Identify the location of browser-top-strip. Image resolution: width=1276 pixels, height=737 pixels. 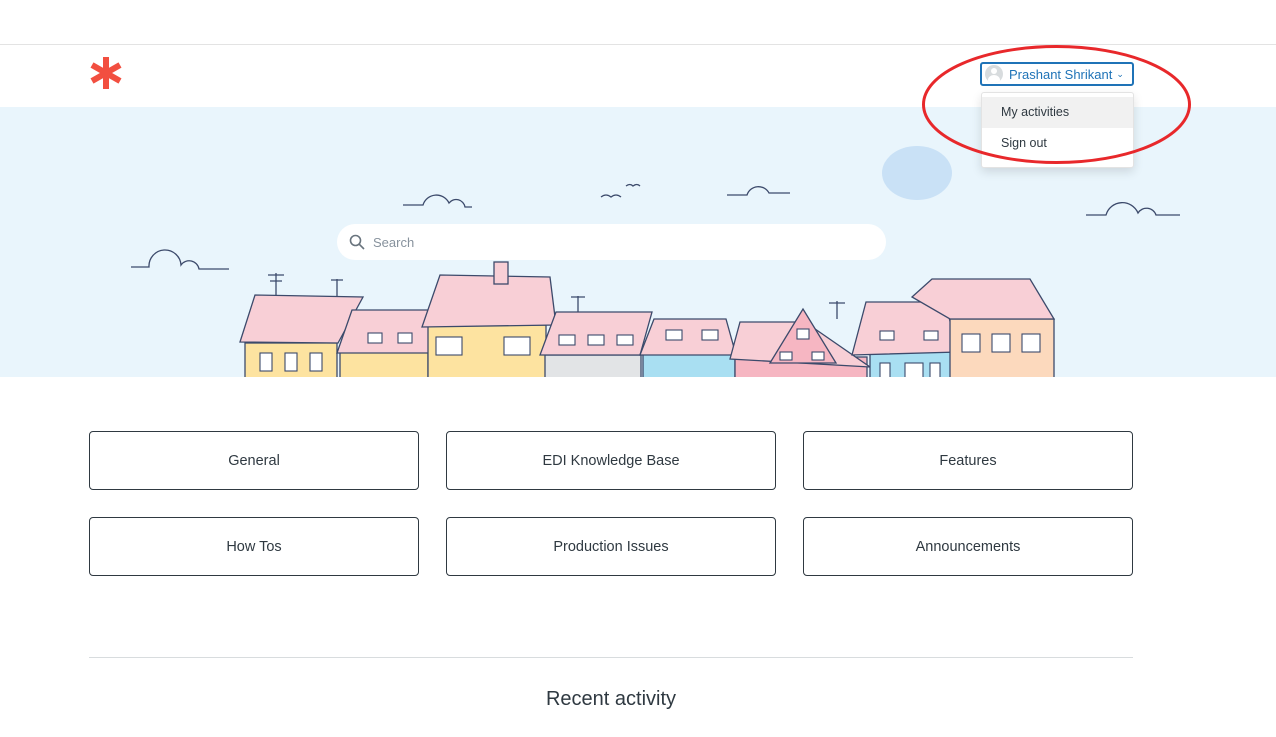
(638, 22).